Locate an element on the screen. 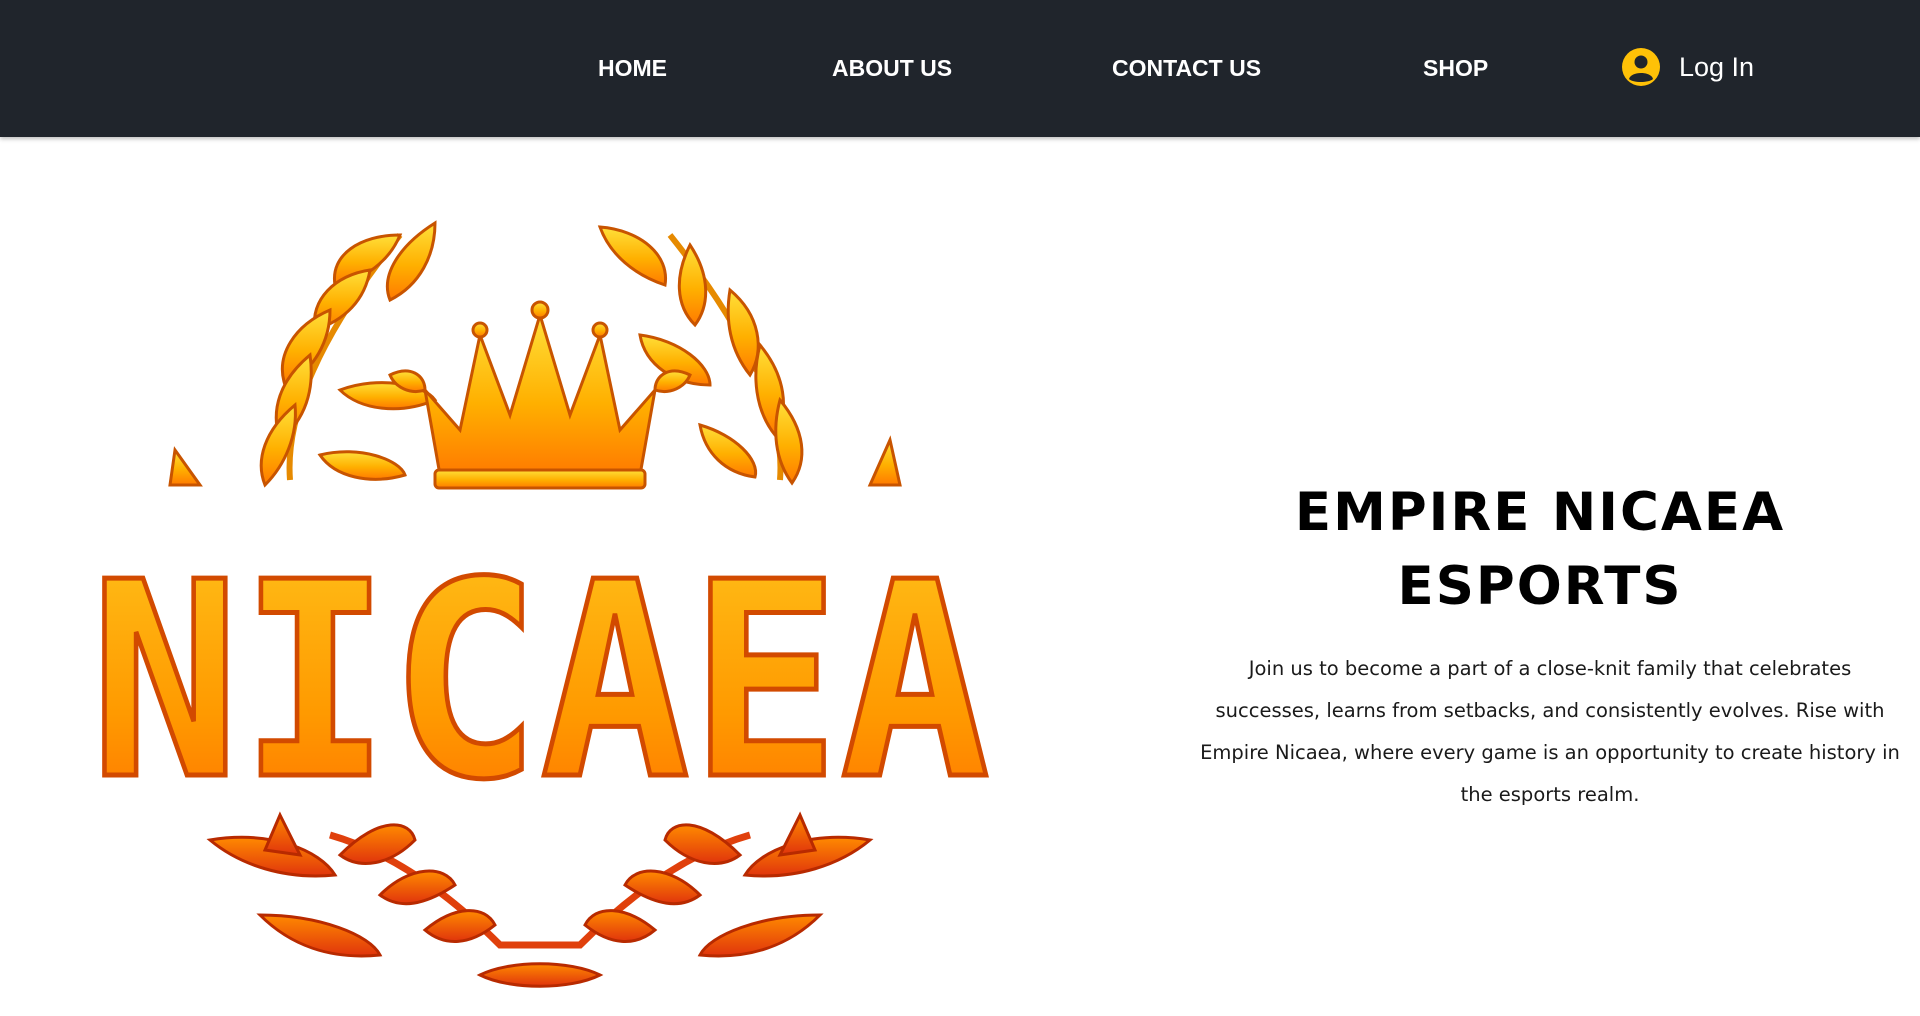 The width and height of the screenshot is (1920, 1016). site-header: HOME ABOUT US CONTACT US SHOP Log In is located at coordinates (960, 68).